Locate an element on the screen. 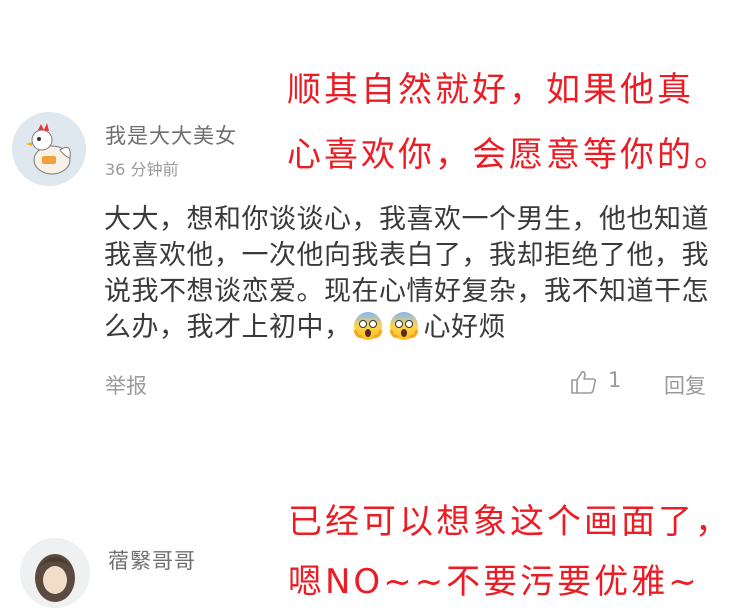  comment-username: 我是大大美女 is located at coordinates (171, 135).